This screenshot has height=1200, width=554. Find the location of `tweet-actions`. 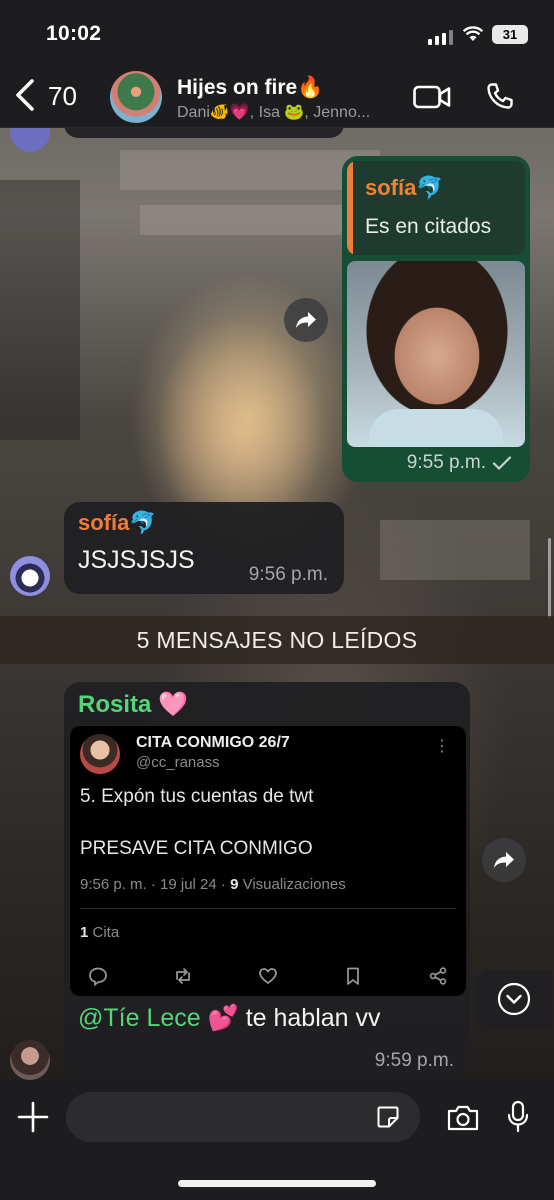

tweet-actions is located at coordinates (268, 976).